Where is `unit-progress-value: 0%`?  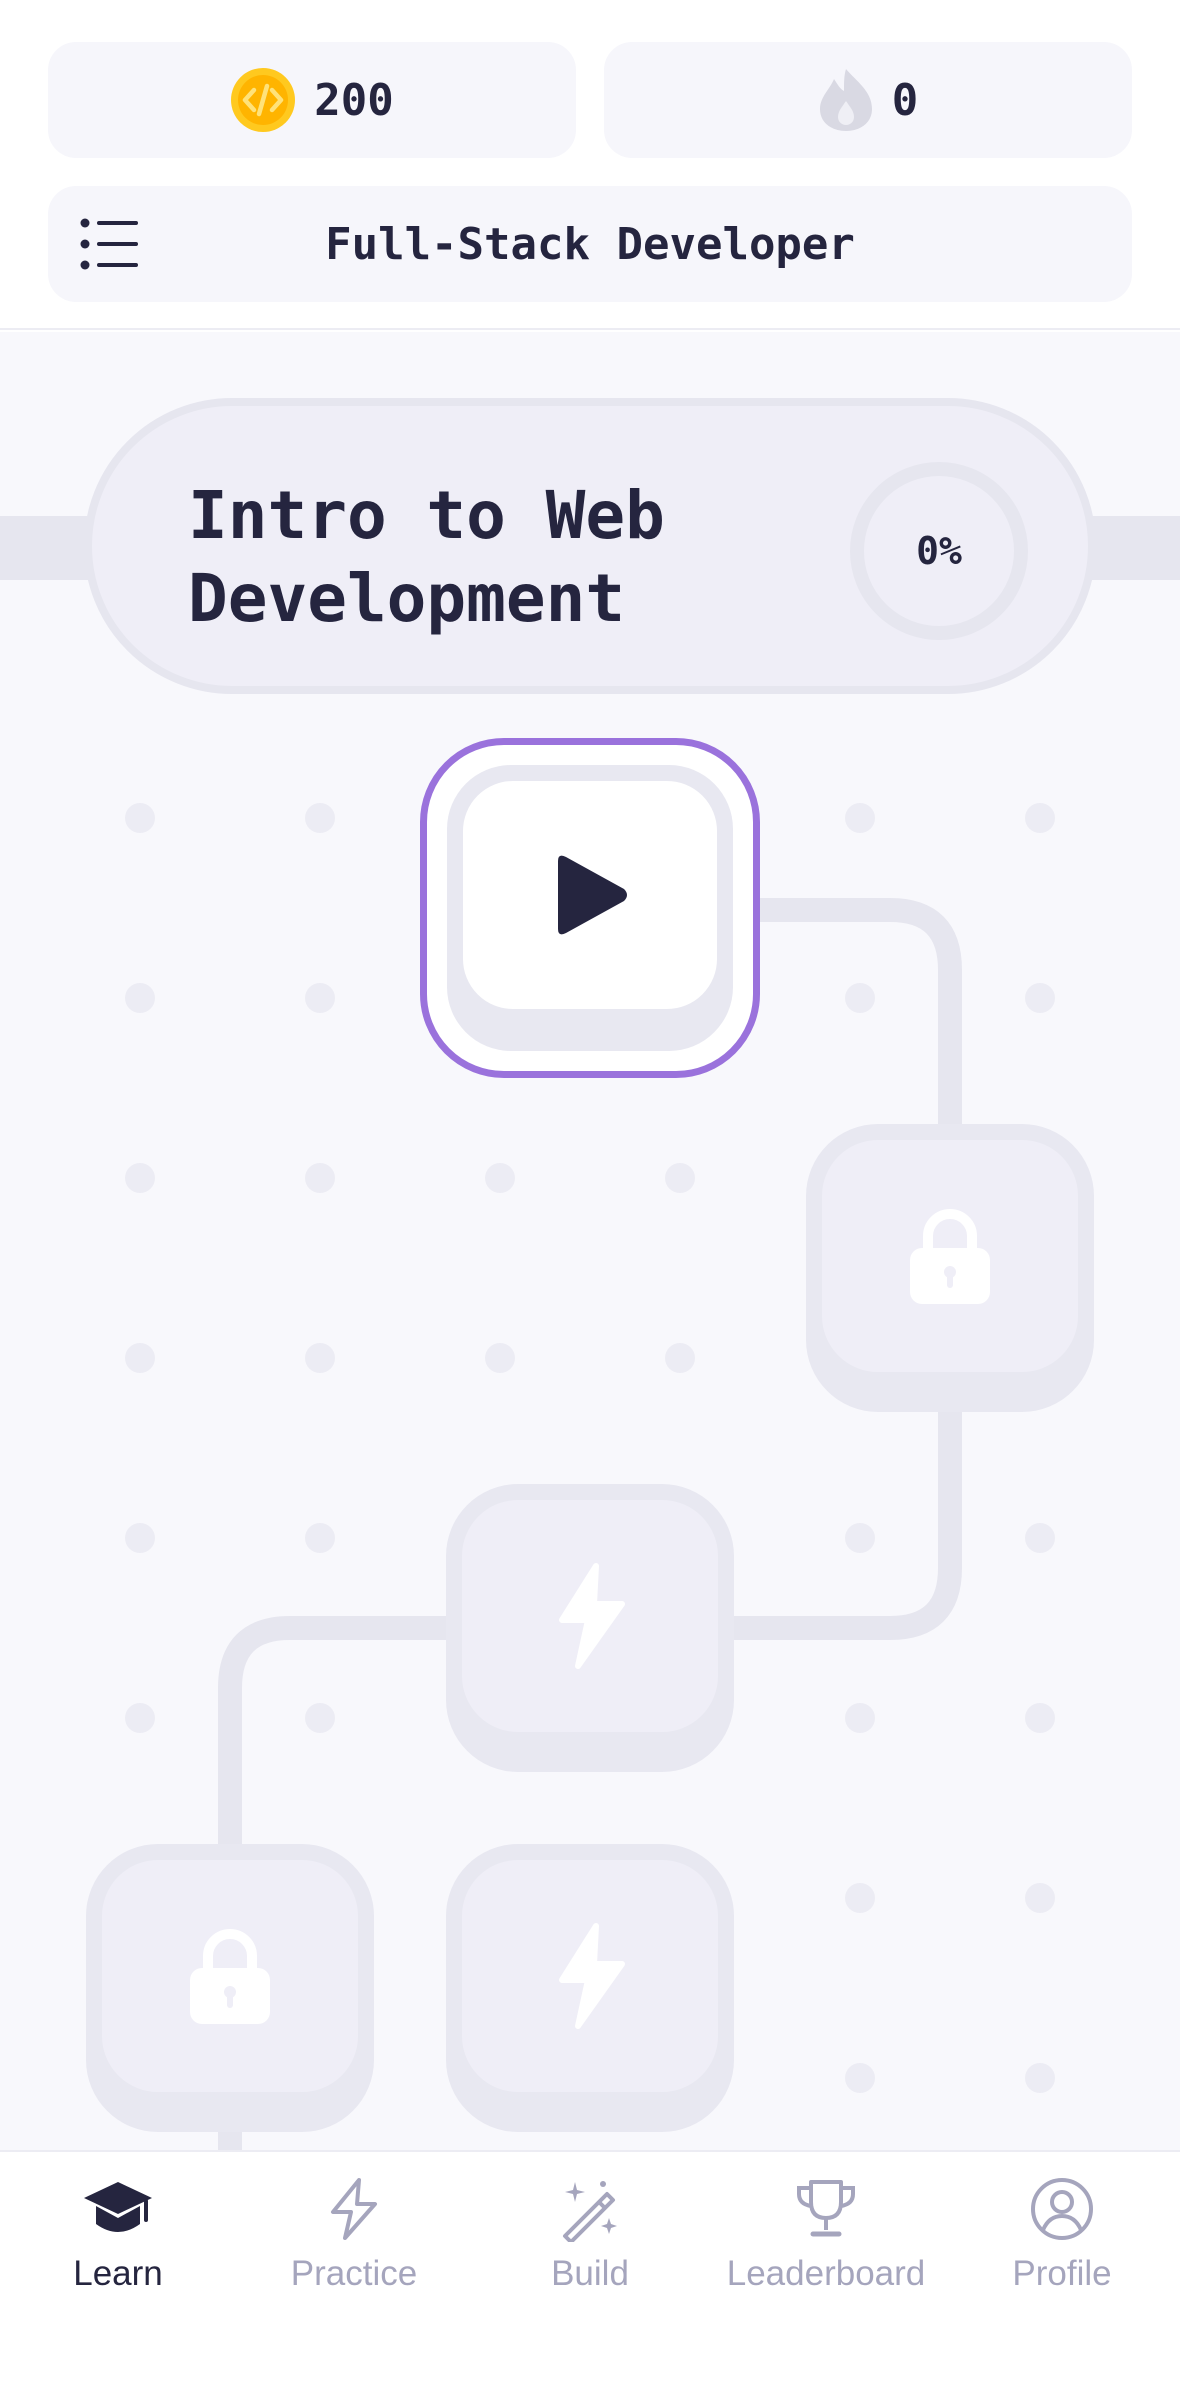
unit-progress-value: 0% is located at coordinates (939, 551).